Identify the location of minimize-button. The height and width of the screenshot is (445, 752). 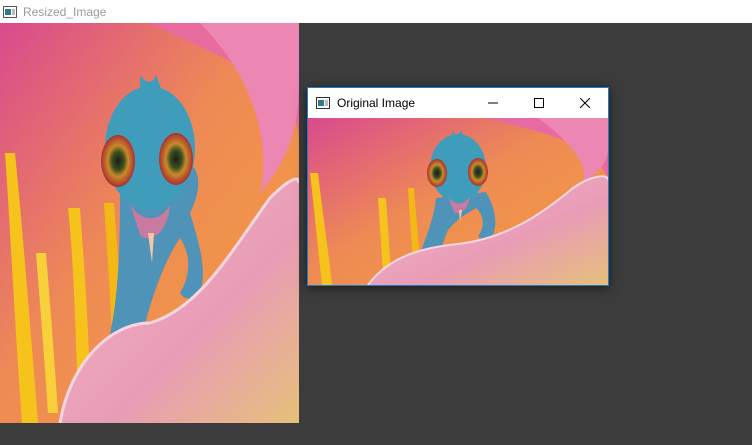
(493, 103).